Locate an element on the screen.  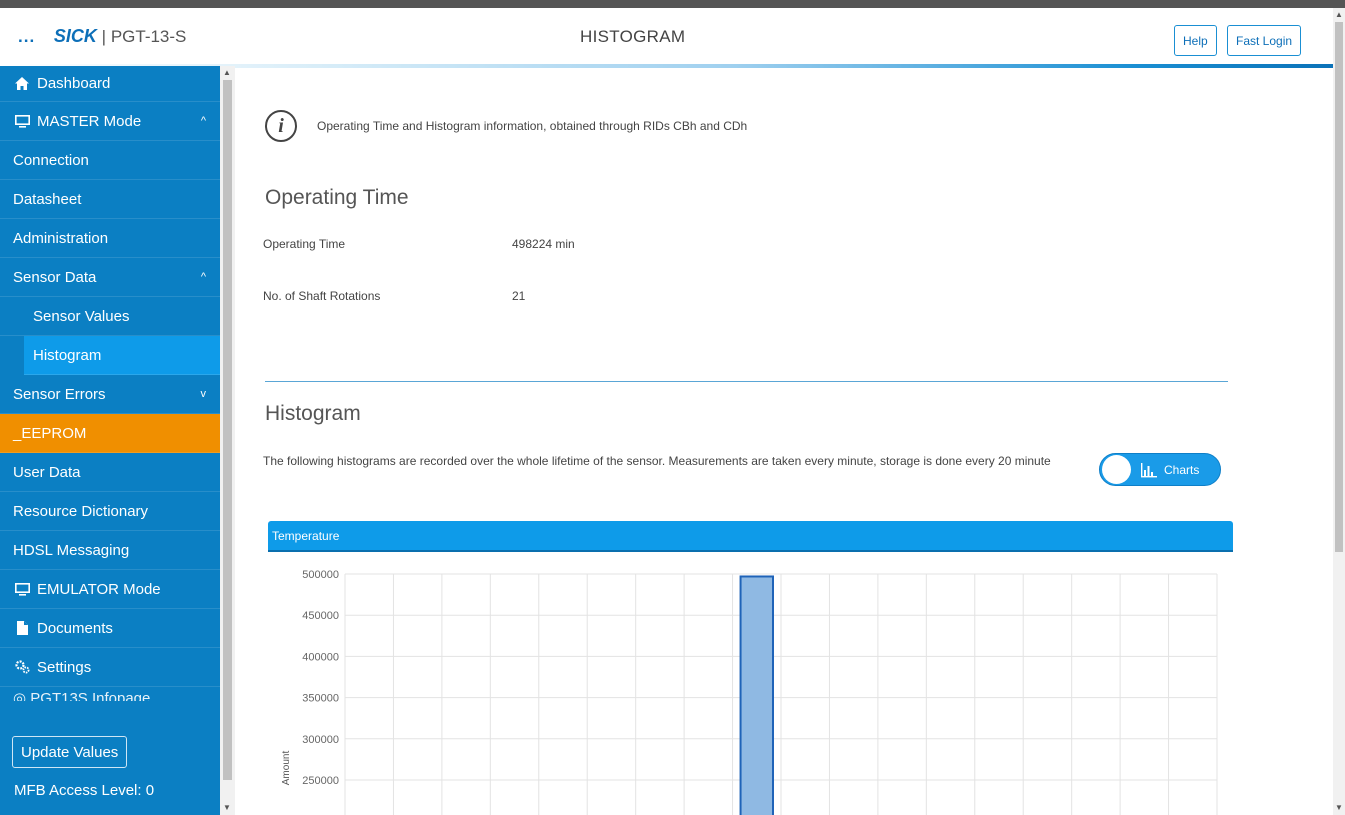
access-level-text: MFB Access Level: 0 is located at coordinates (84, 790).